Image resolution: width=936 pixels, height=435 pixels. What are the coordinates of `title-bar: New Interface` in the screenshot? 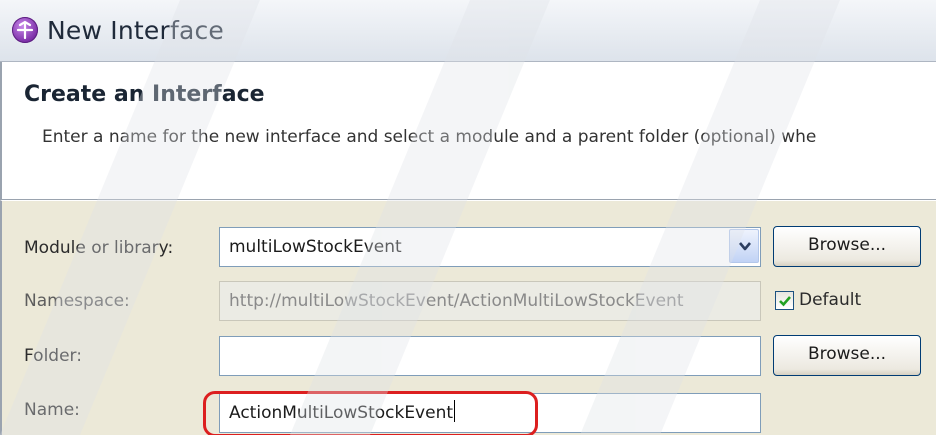 It's located at (468, 31).